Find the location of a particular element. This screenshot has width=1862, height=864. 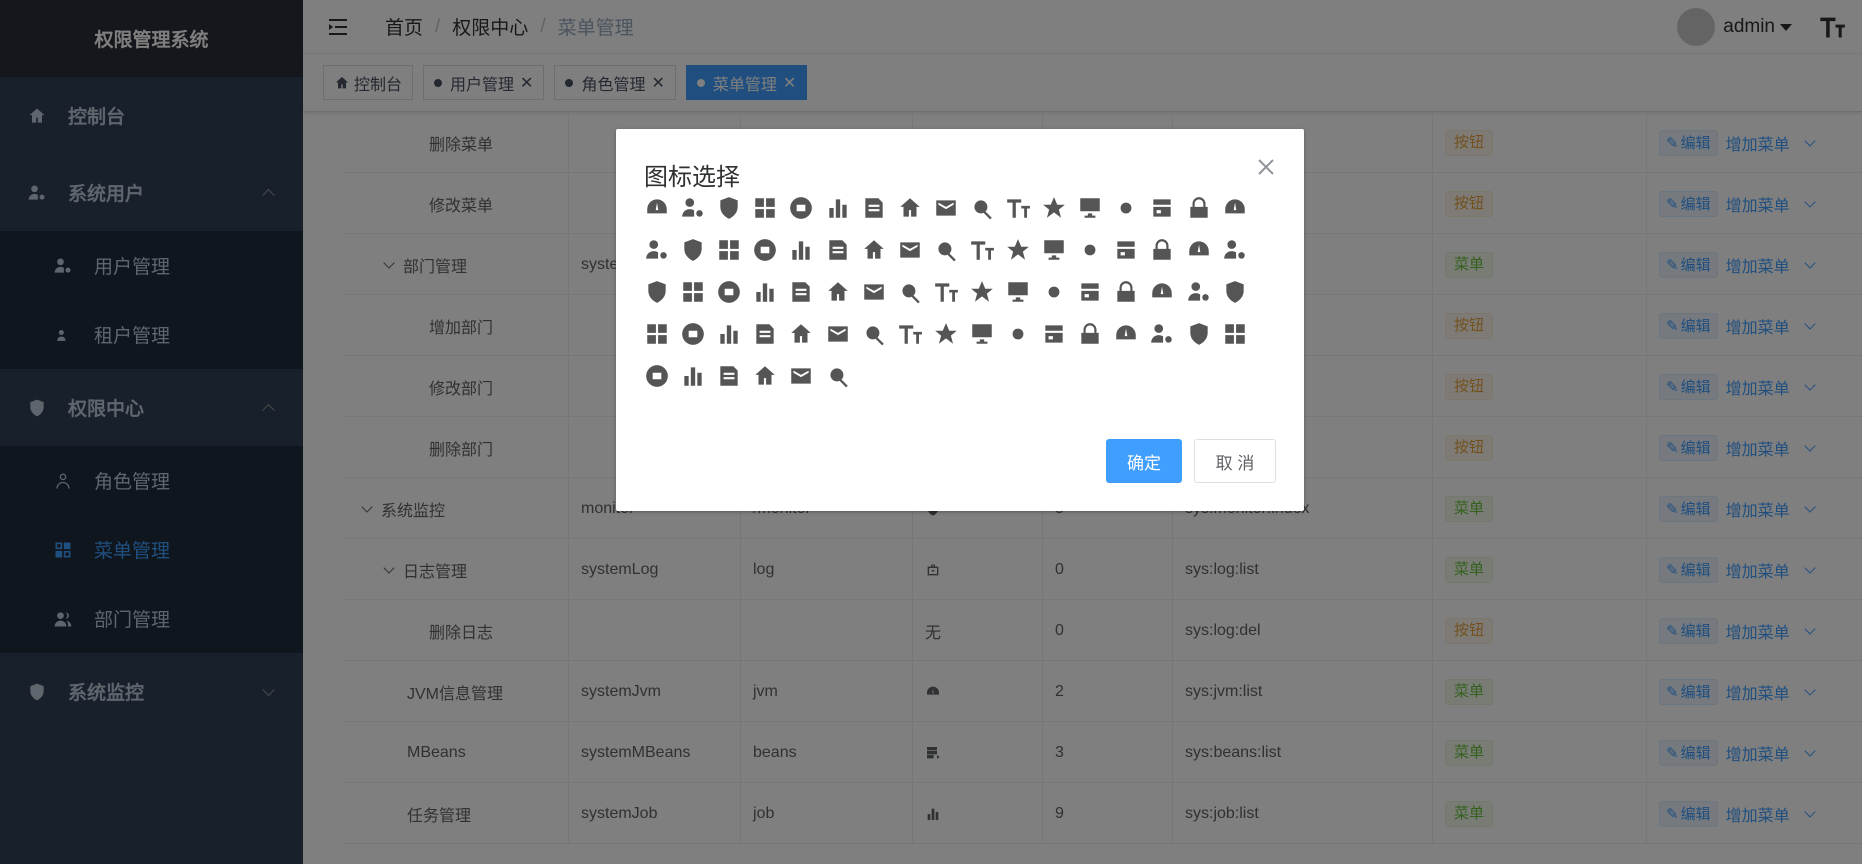

dialog-title: 图标选择 is located at coordinates (692, 177).